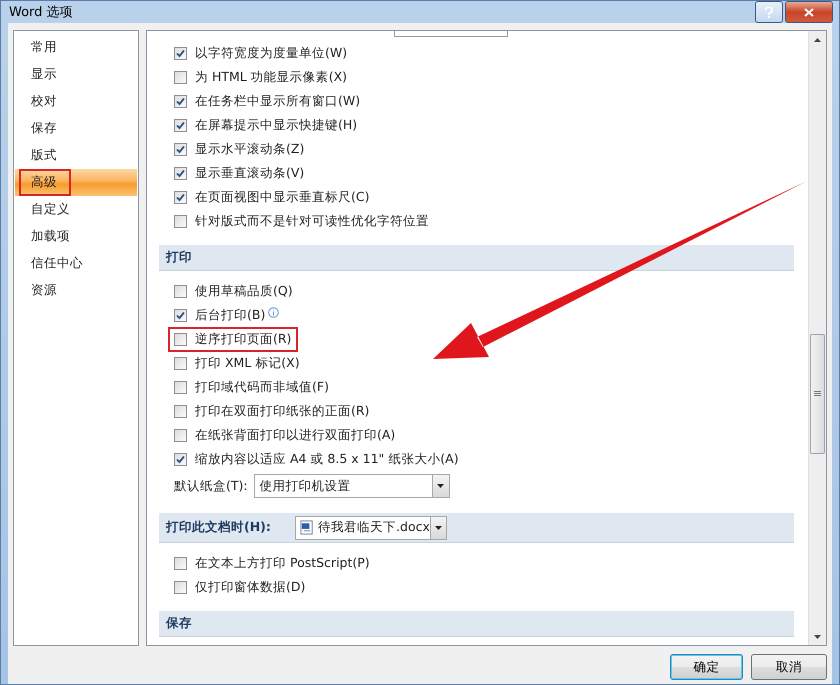 The height and width of the screenshot is (685, 840). Describe the element at coordinates (211, 486) in the screenshot. I see `field-label: 默认纸盒(T):` at that location.